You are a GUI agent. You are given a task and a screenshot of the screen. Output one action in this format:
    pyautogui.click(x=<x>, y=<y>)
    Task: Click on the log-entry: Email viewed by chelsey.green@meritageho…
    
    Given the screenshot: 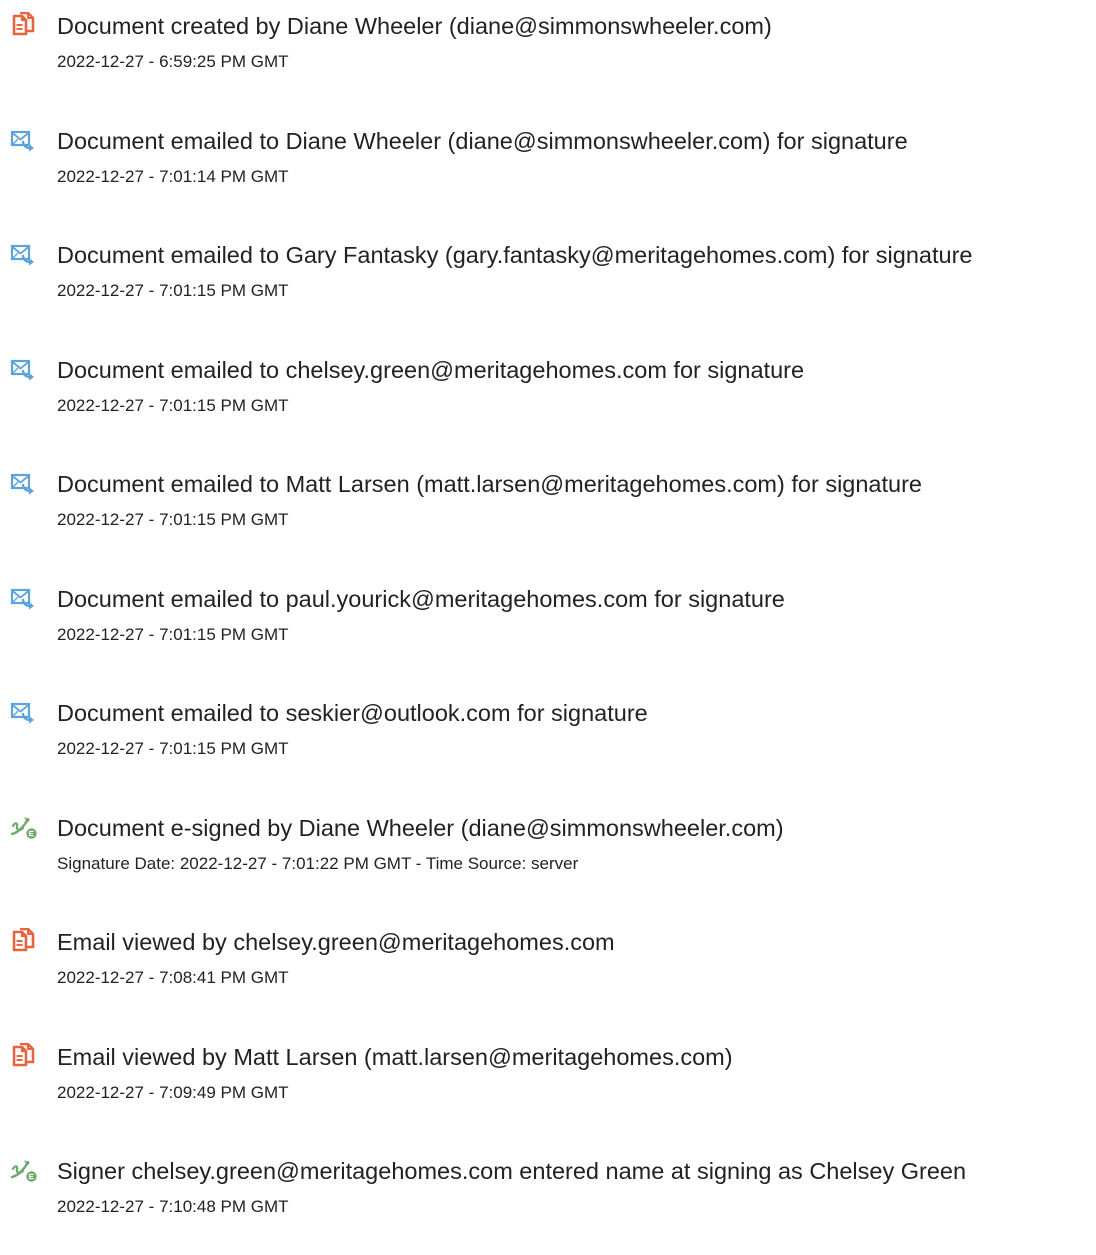 What is the action you would take?
    pyautogui.click(x=548, y=971)
    